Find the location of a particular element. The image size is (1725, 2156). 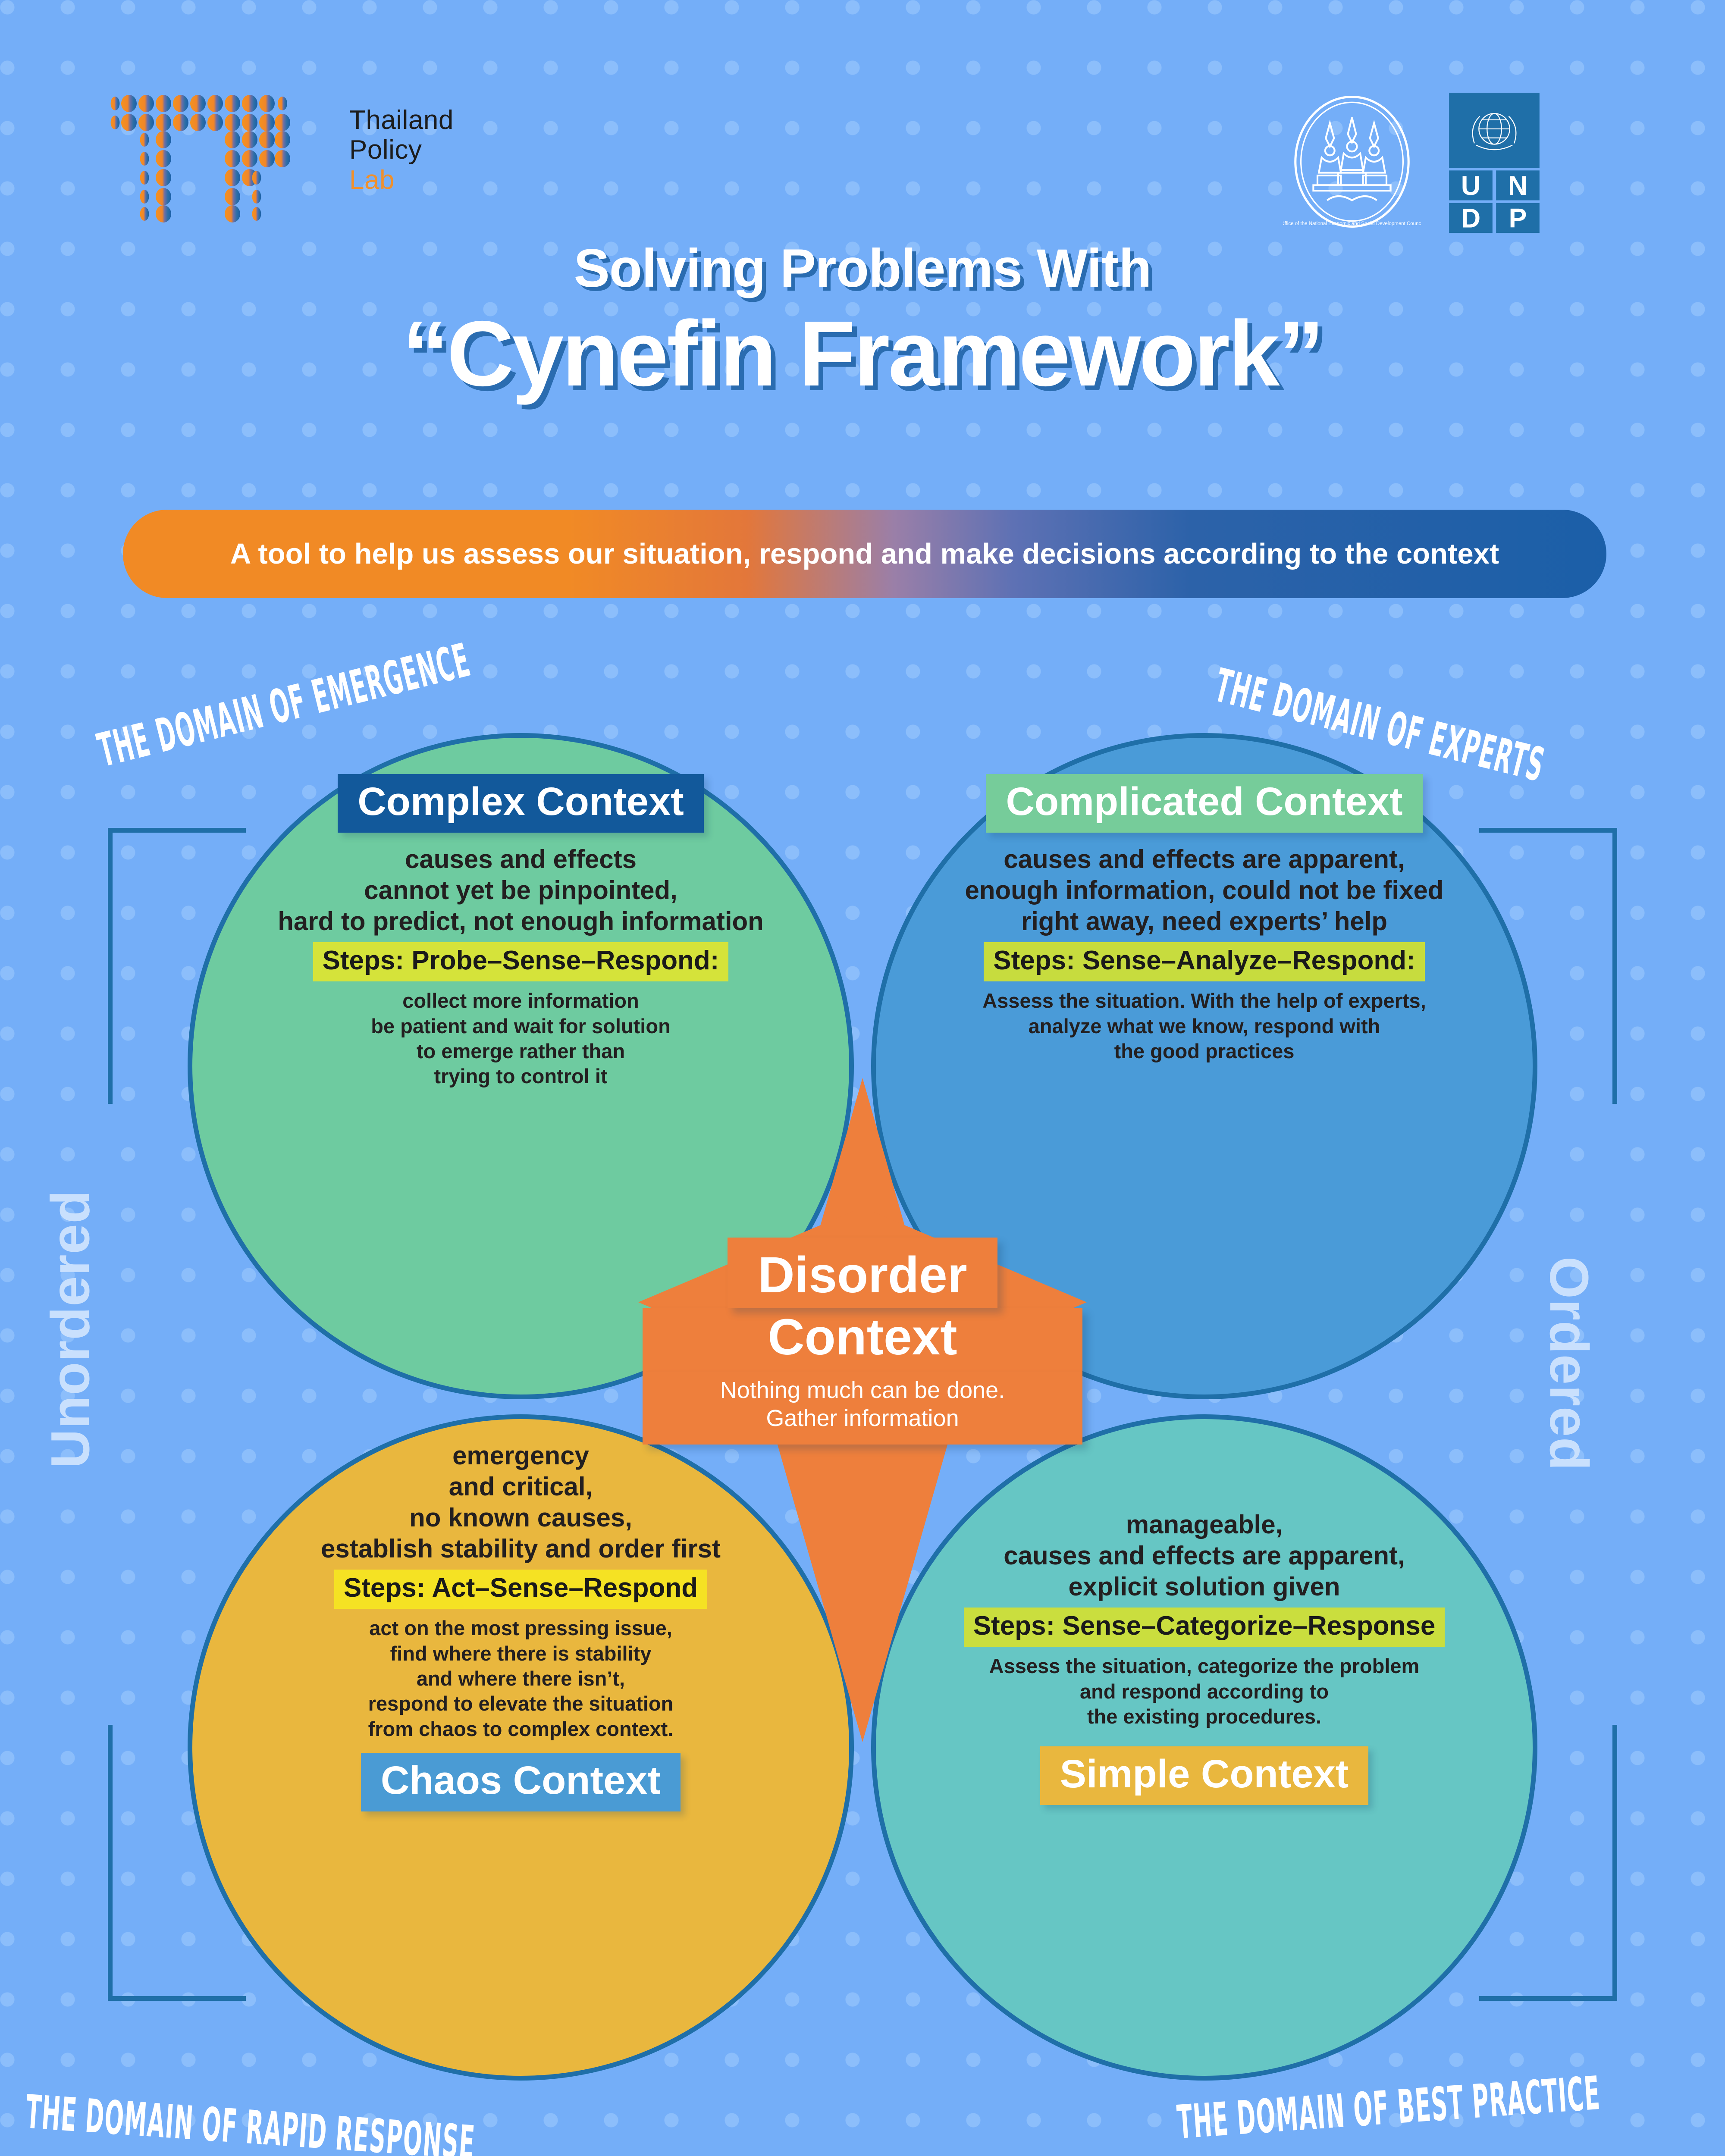

axis-label-ordered: Ordered is located at coordinates (1569, 1363).